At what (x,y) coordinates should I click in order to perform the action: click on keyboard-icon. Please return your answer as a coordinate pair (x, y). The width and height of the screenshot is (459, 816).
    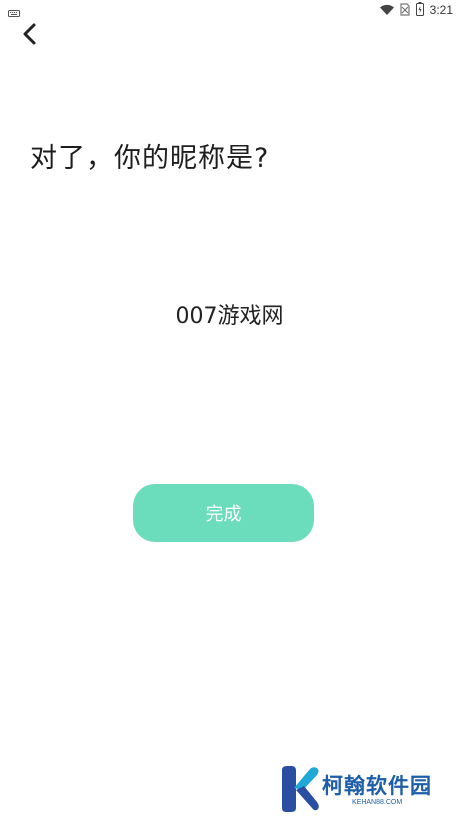
    Looking at the image, I should click on (14, 10).